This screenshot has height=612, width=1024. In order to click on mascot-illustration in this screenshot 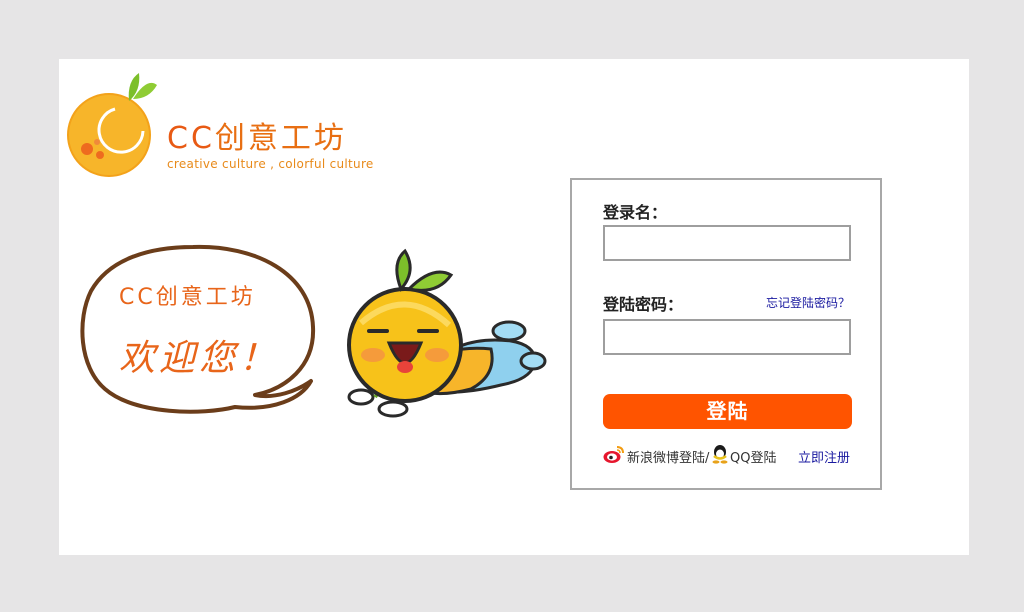, I will do `click(447, 333)`.